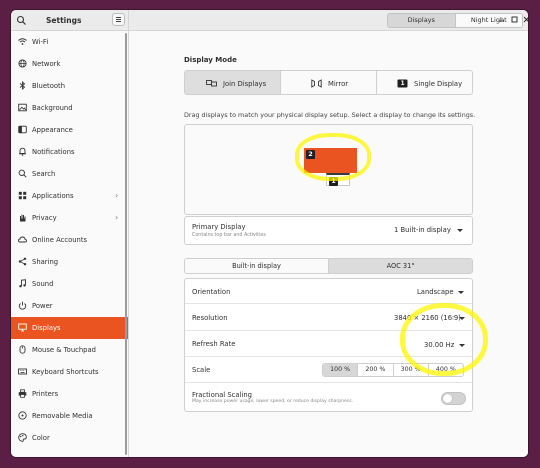  What do you see at coordinates (210, 60) in the screenshot?
I see `display-mode-title: Display Mode` at bounding box center [210, 60].